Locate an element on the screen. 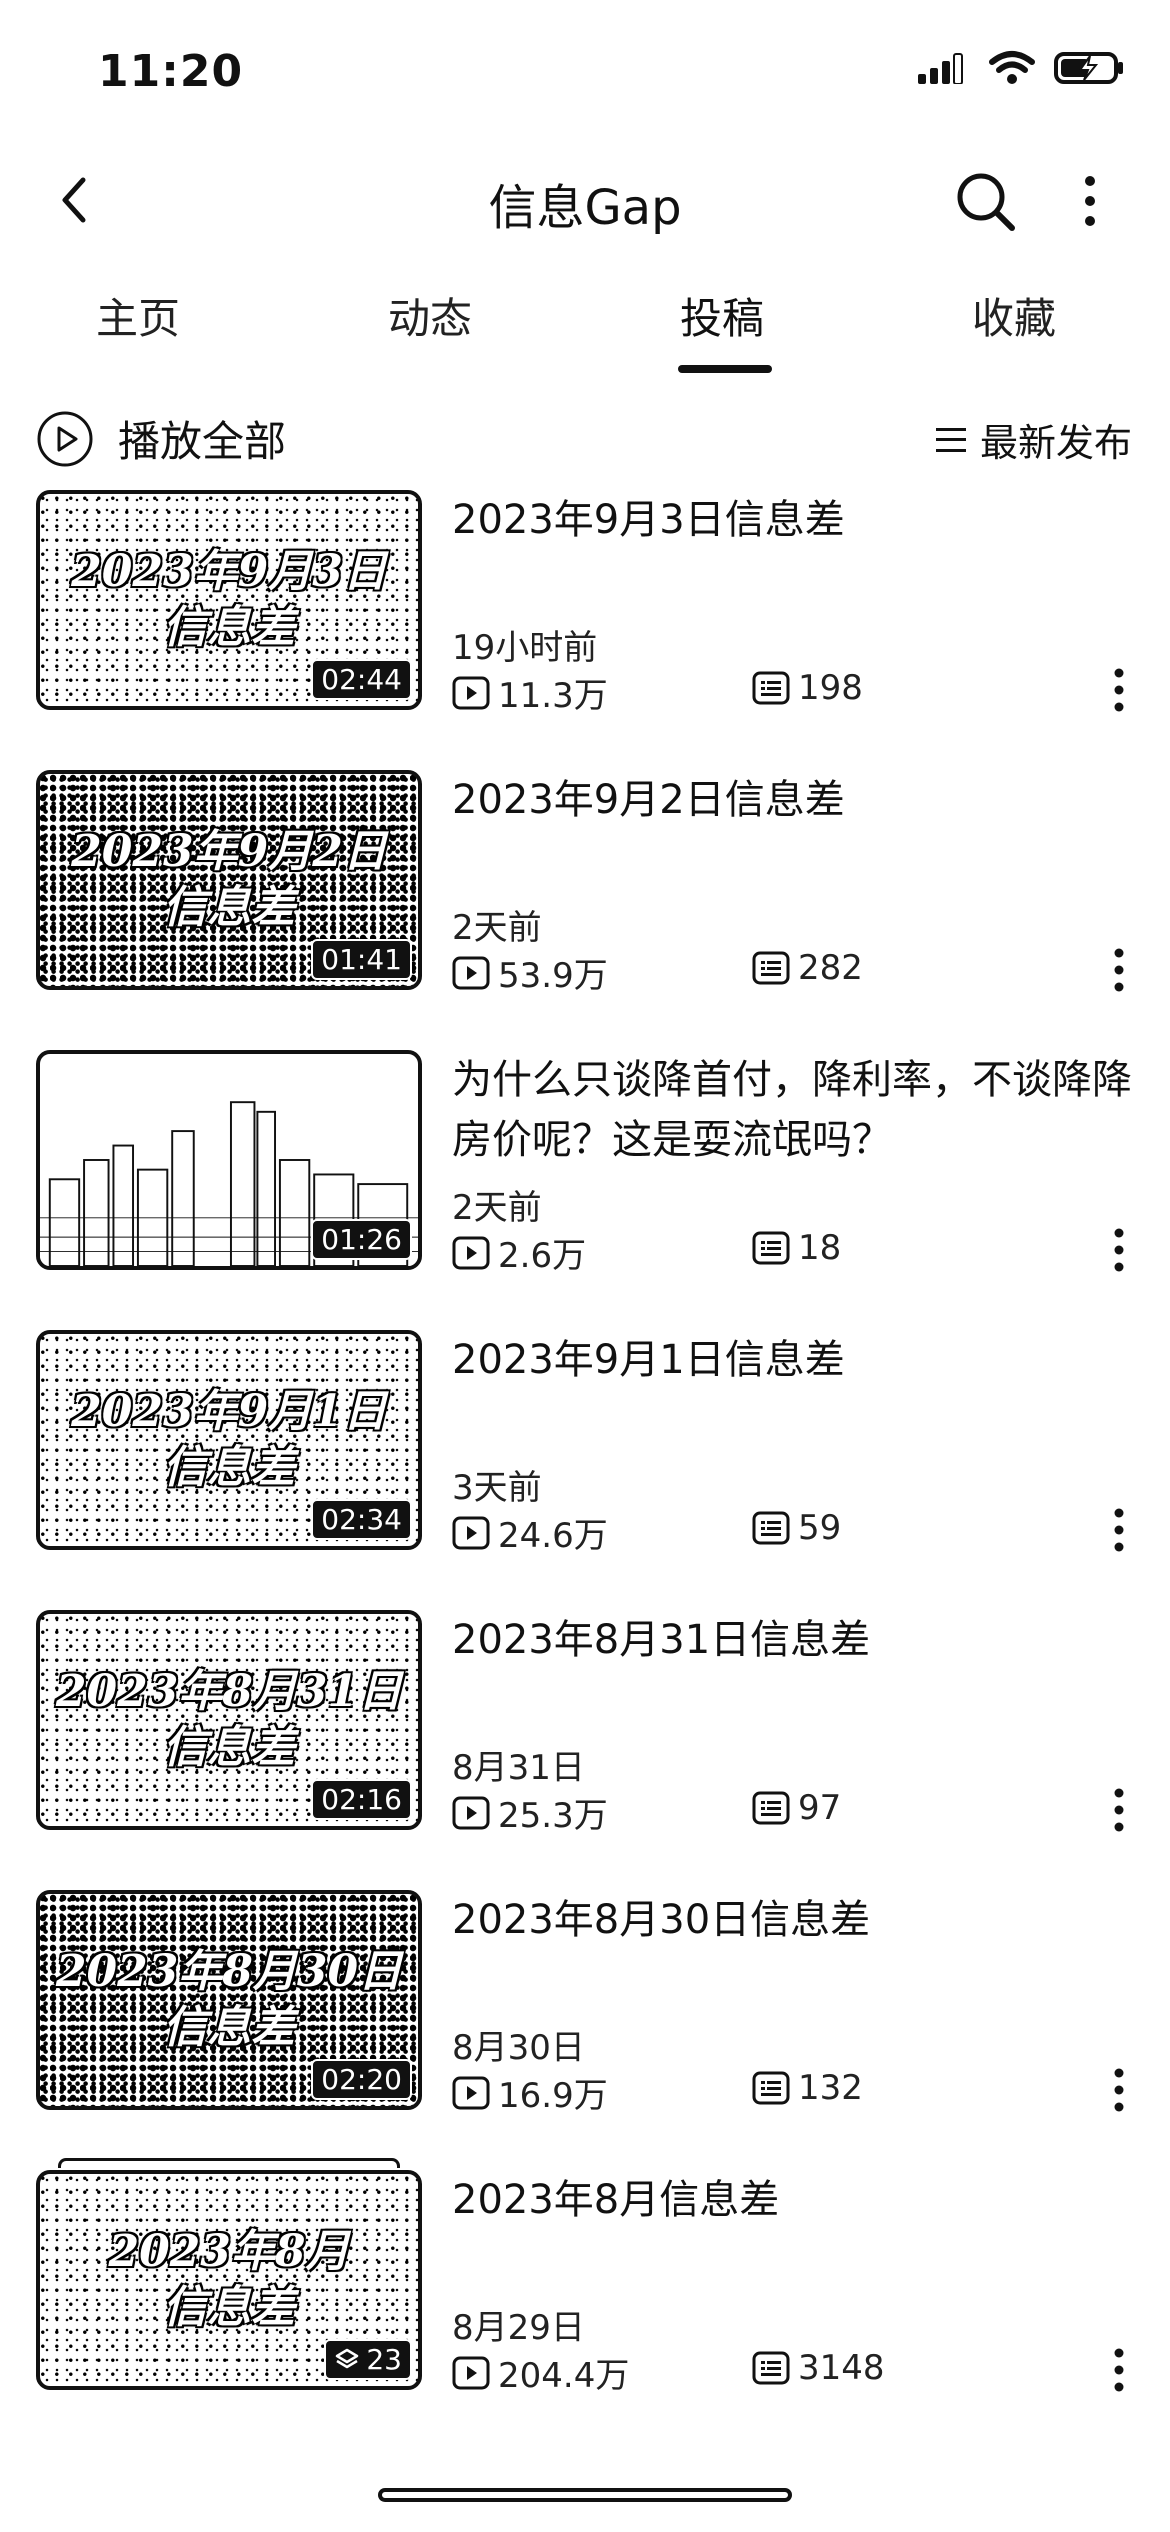 This screenshot has height=2532, width=1170. home-indicator is located at coordinates (585, 2495).